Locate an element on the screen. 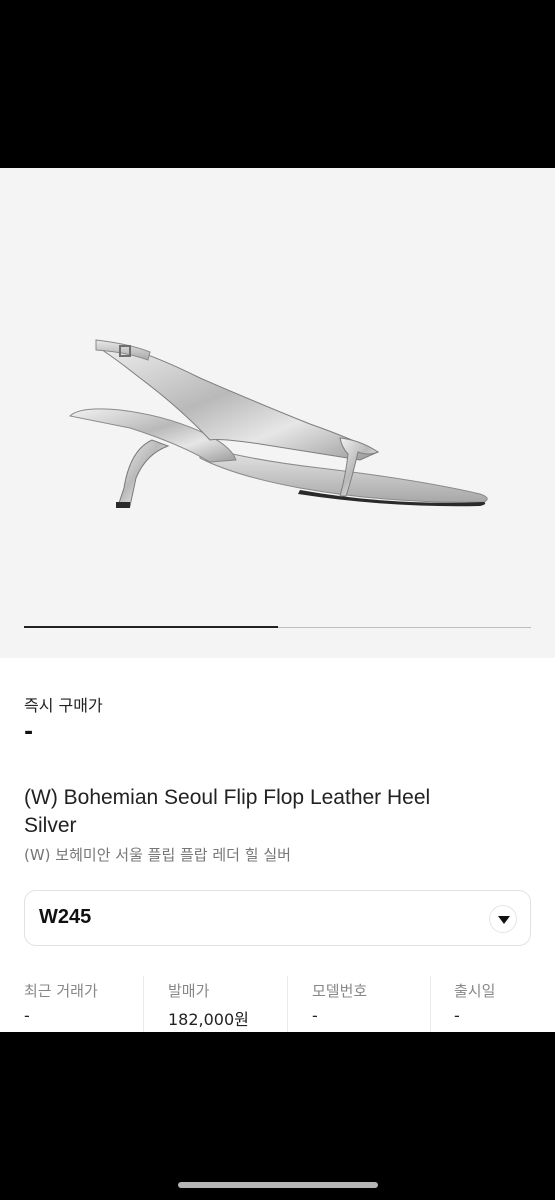  info-label: 최근 거래가 is located at coordinates (61, 991).